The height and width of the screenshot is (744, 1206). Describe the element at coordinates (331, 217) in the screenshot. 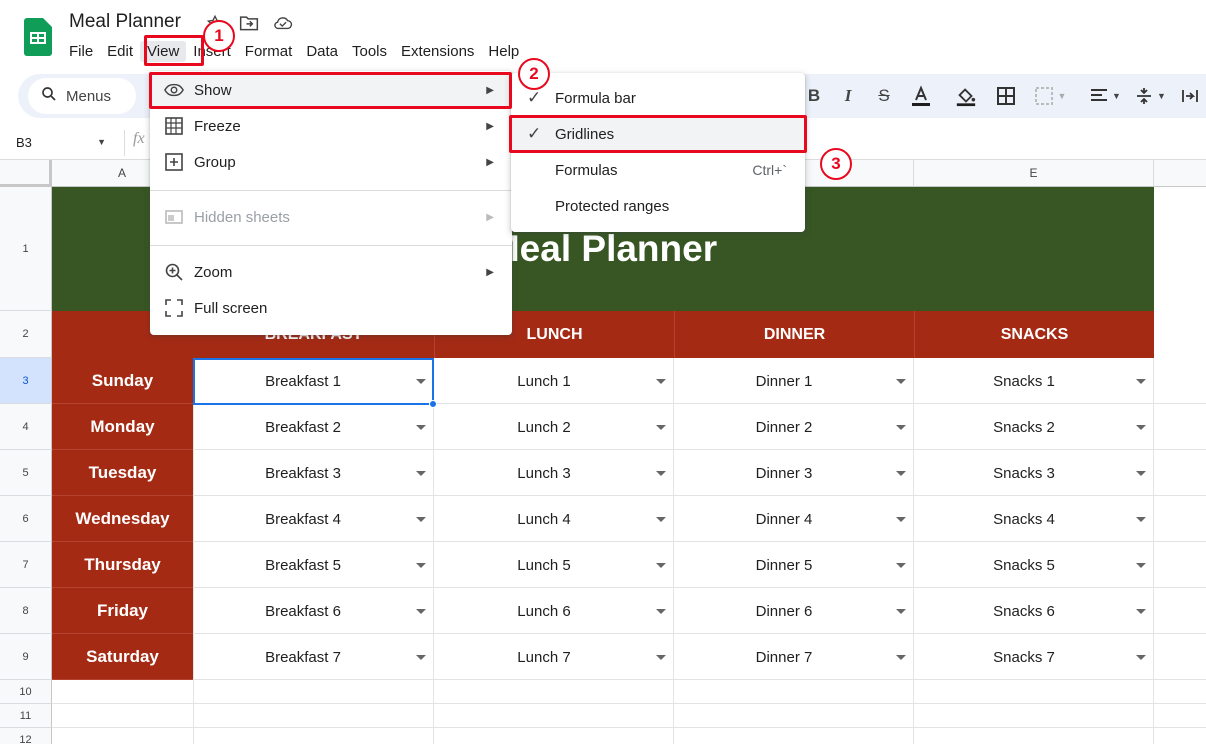

I see `view-menu-hidden-sheets: Hidden sheets ▶` at that location.